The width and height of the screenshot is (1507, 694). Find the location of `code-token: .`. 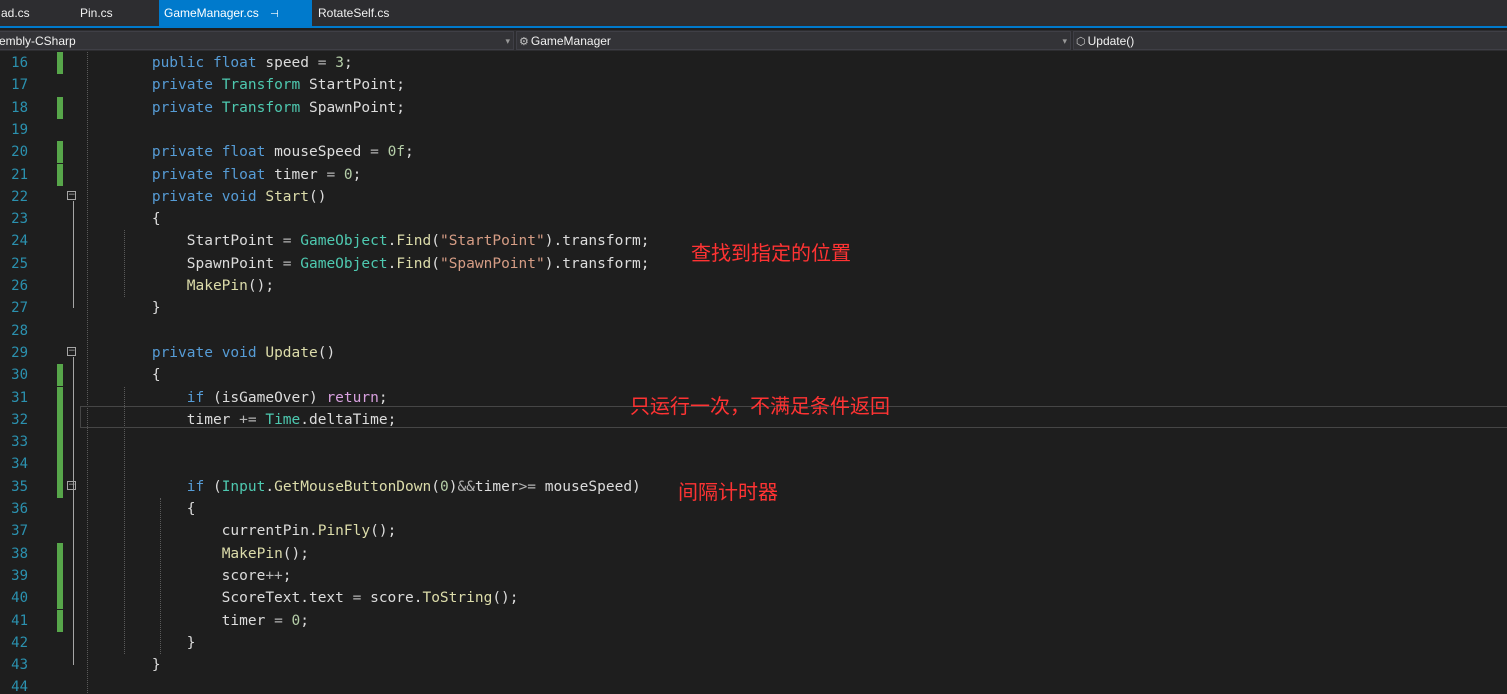

code-token: . is located at coordinates (392, 241).